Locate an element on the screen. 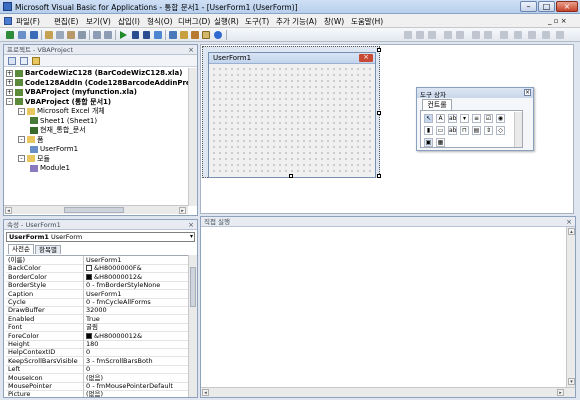  menu-help: 도움말(H) is located at coordinates (367, 21).